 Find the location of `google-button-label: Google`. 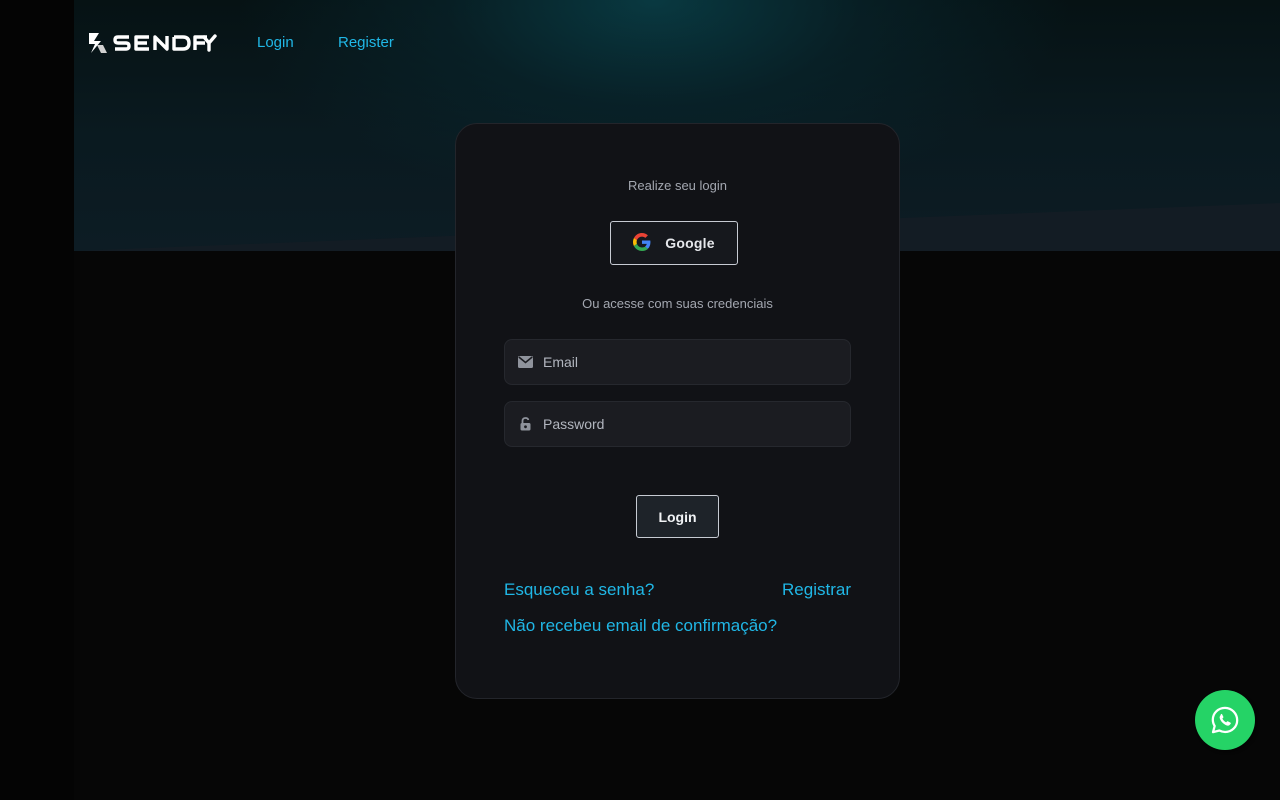

google-button-label: Google is located at coordinates (690, 243).